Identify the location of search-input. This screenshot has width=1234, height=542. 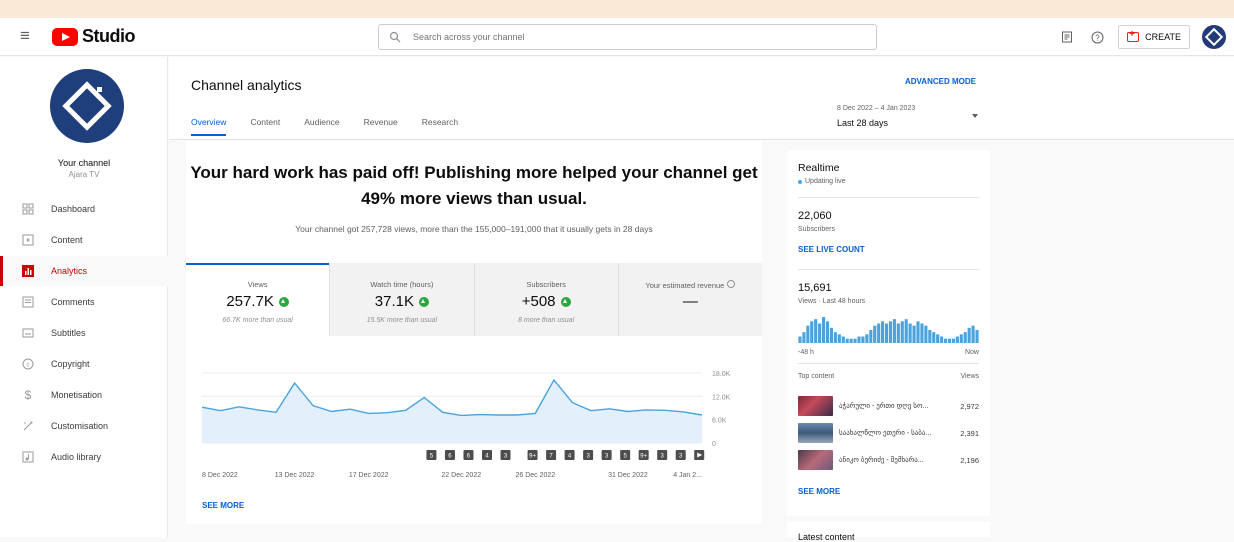
(623, 37).